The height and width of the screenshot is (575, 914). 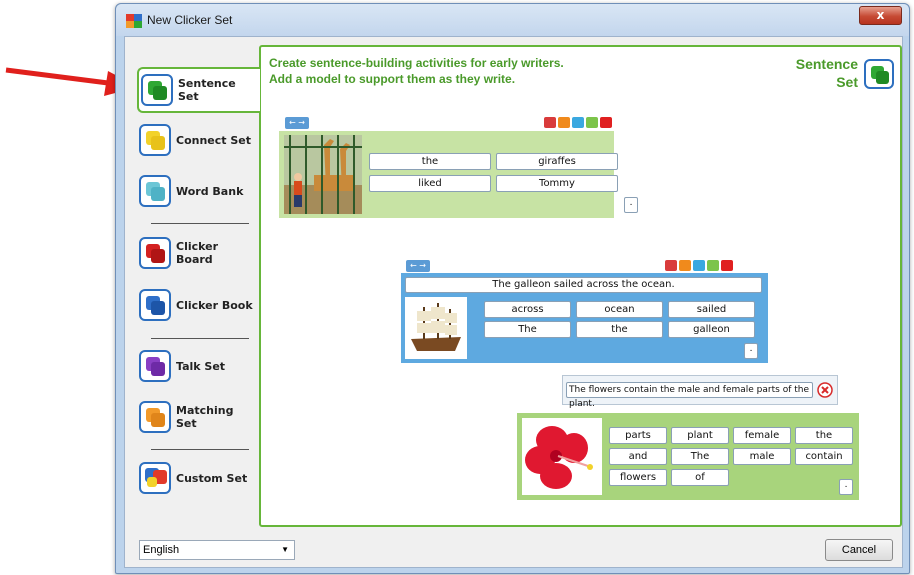 I want to click on sidebar-item-talk-set: Talk Set, so click(x=198, y=366).